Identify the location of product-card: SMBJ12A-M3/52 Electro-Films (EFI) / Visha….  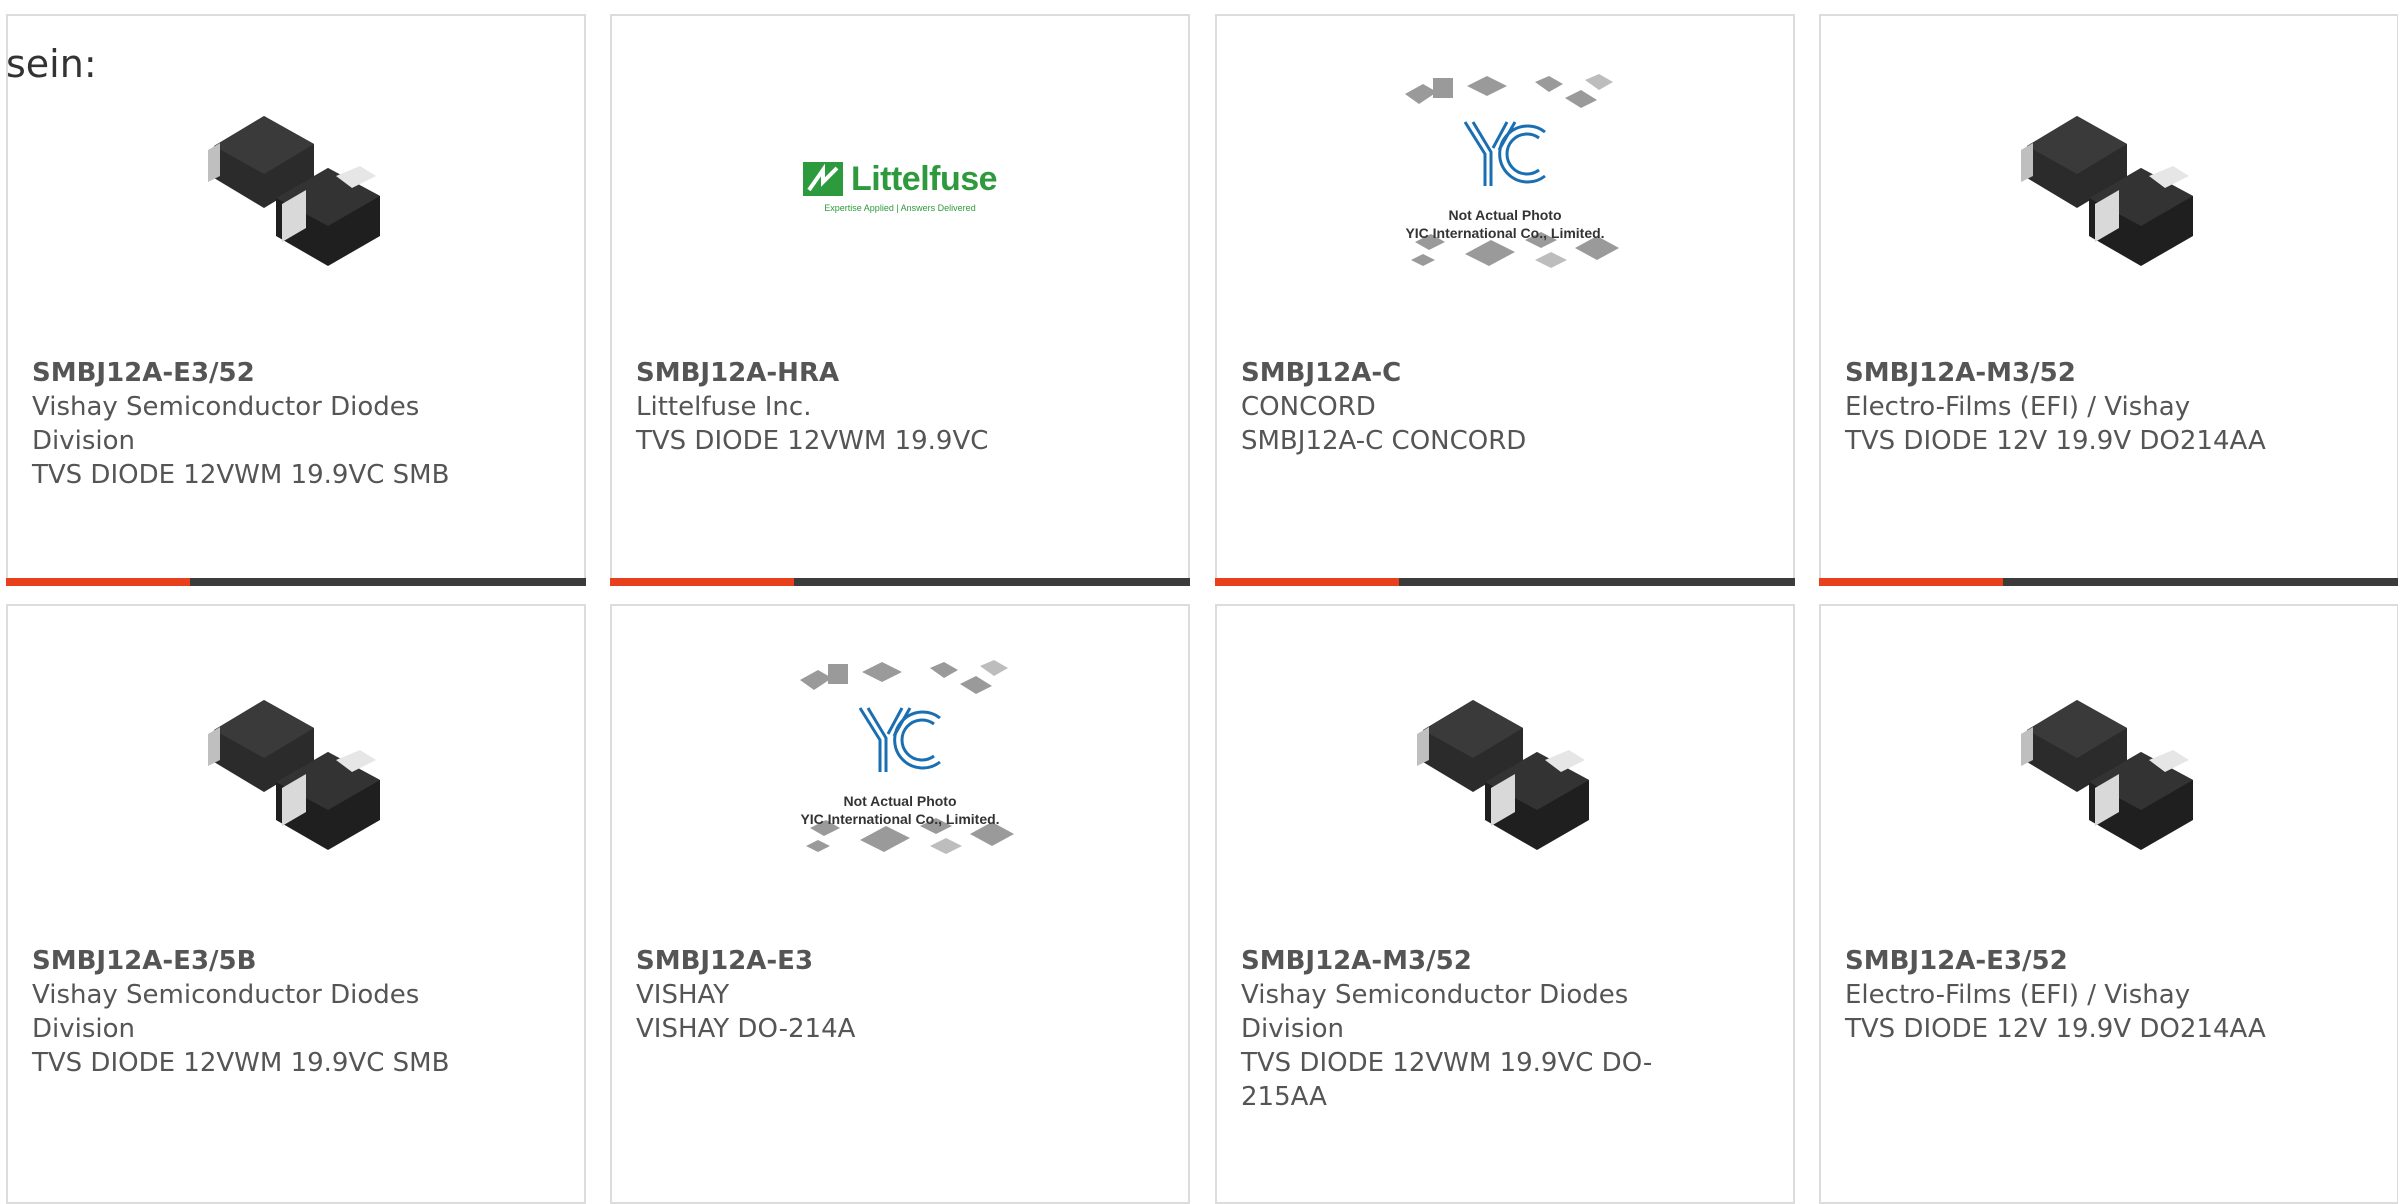
(2108, 300).